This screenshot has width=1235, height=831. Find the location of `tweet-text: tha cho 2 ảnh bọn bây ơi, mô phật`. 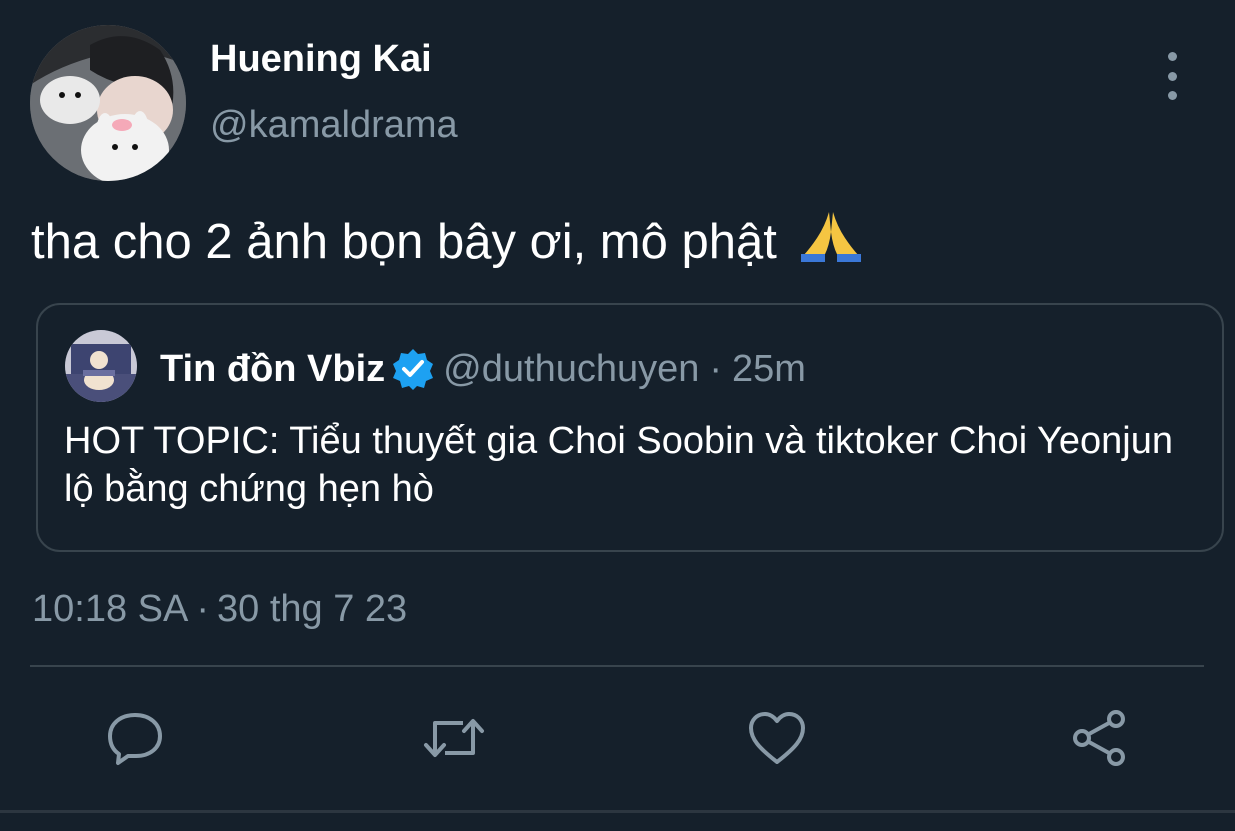

tweet-text: tha cho 2 ảnh bọn bây ơi, mô phật is located at coordinates (447, 242).